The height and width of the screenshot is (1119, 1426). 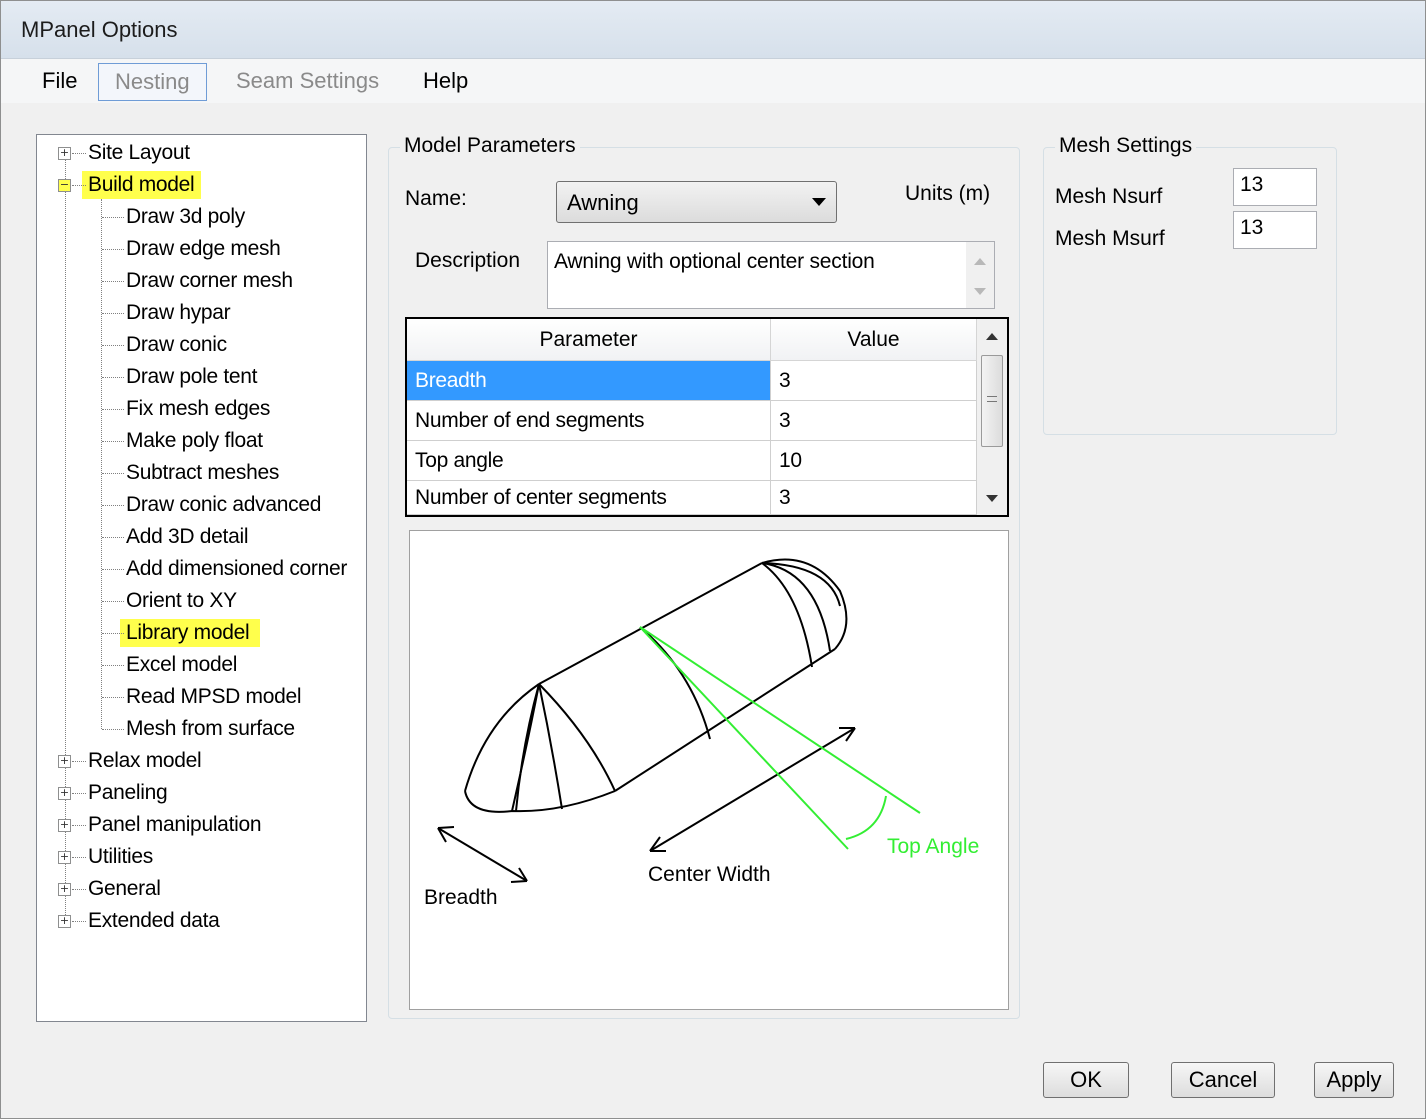 I want to click on mesh-msurf-value: 13, so click(x=1252, y=227).